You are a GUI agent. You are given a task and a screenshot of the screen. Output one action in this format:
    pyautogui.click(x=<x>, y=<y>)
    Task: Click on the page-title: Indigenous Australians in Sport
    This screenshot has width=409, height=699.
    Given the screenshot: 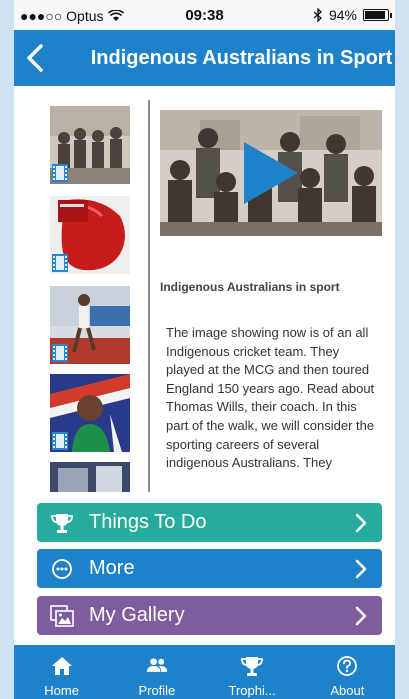 What is the action you would take?
    pyautogui.click(x=241, y=58)
    